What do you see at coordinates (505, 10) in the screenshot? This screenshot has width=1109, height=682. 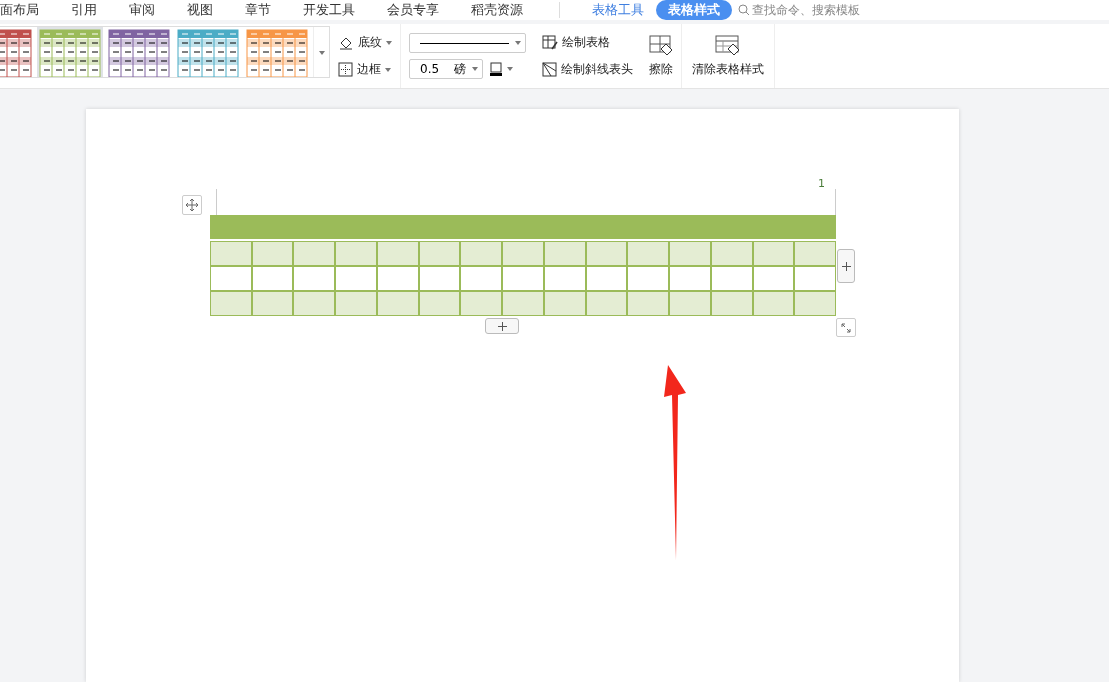 I see `menu-tab: 稻壳资源` at bounding box center [505, 10].